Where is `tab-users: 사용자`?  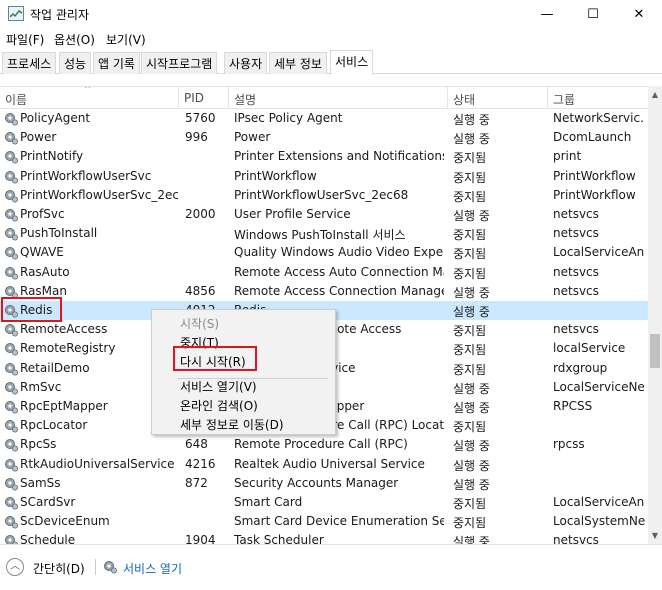 tab-users: 사용자 is located at coordinates (246, 63).